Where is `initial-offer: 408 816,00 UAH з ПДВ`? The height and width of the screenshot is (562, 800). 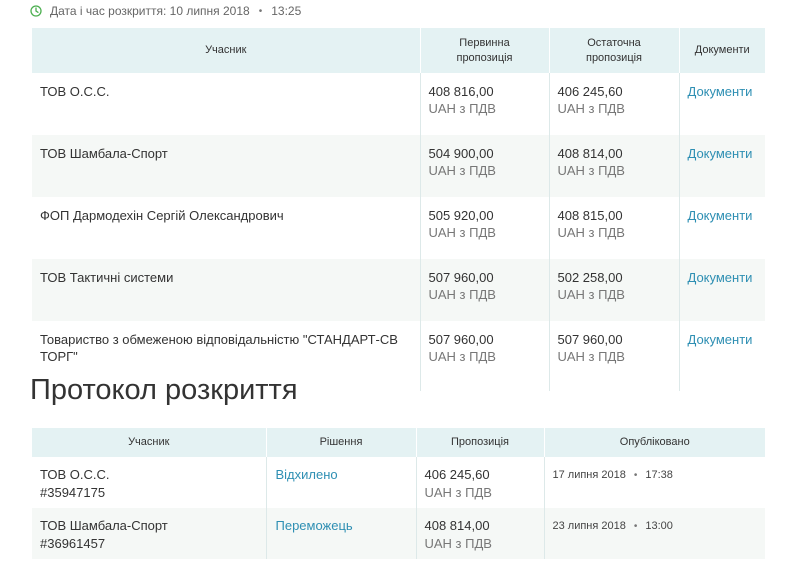
initial-offer: 408 816,00 UAH з ПДВ is located at coordinates (484, 104).